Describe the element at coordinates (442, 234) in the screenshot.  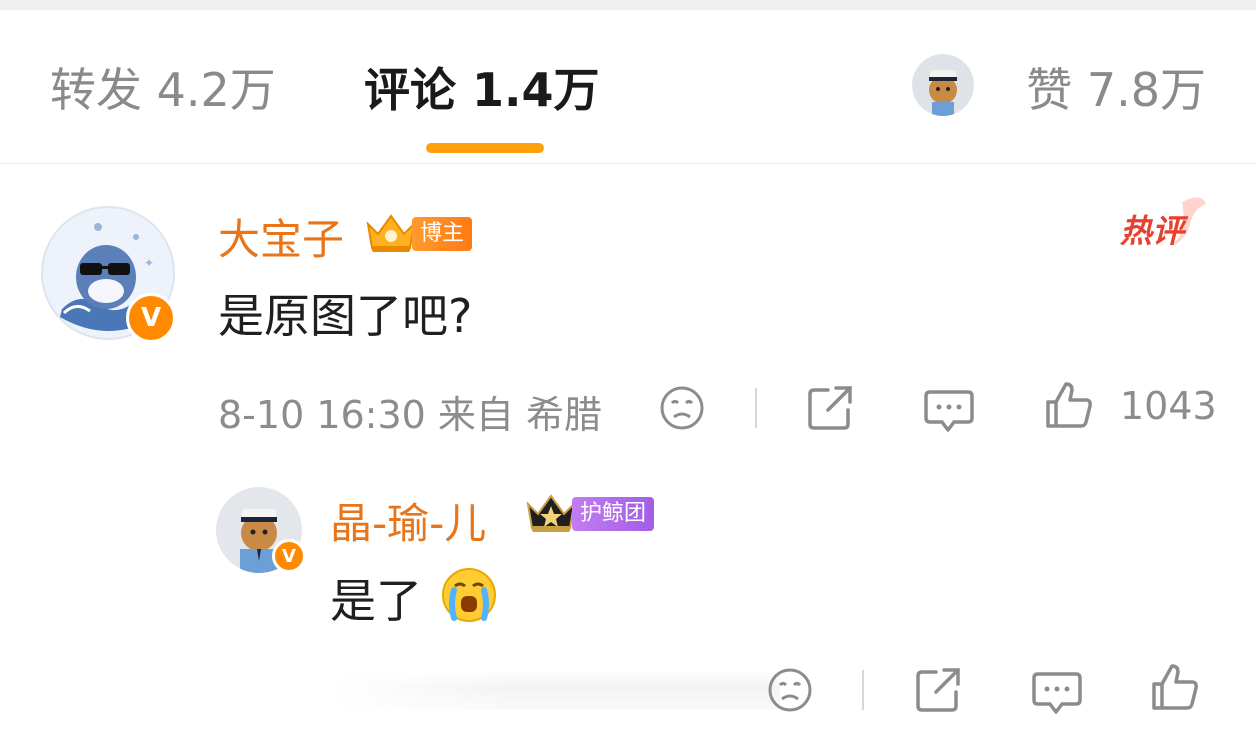
I see `blogger-tag: 博主` at that location.